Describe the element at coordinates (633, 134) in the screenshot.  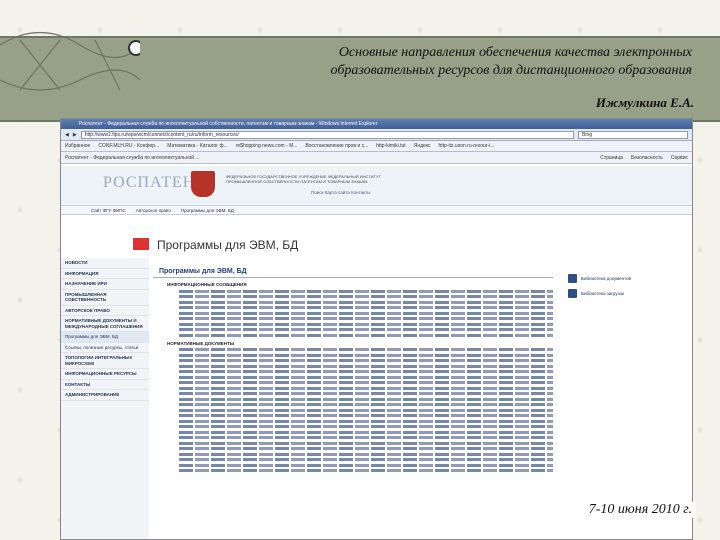
I see `search-input: Bing` at that location.